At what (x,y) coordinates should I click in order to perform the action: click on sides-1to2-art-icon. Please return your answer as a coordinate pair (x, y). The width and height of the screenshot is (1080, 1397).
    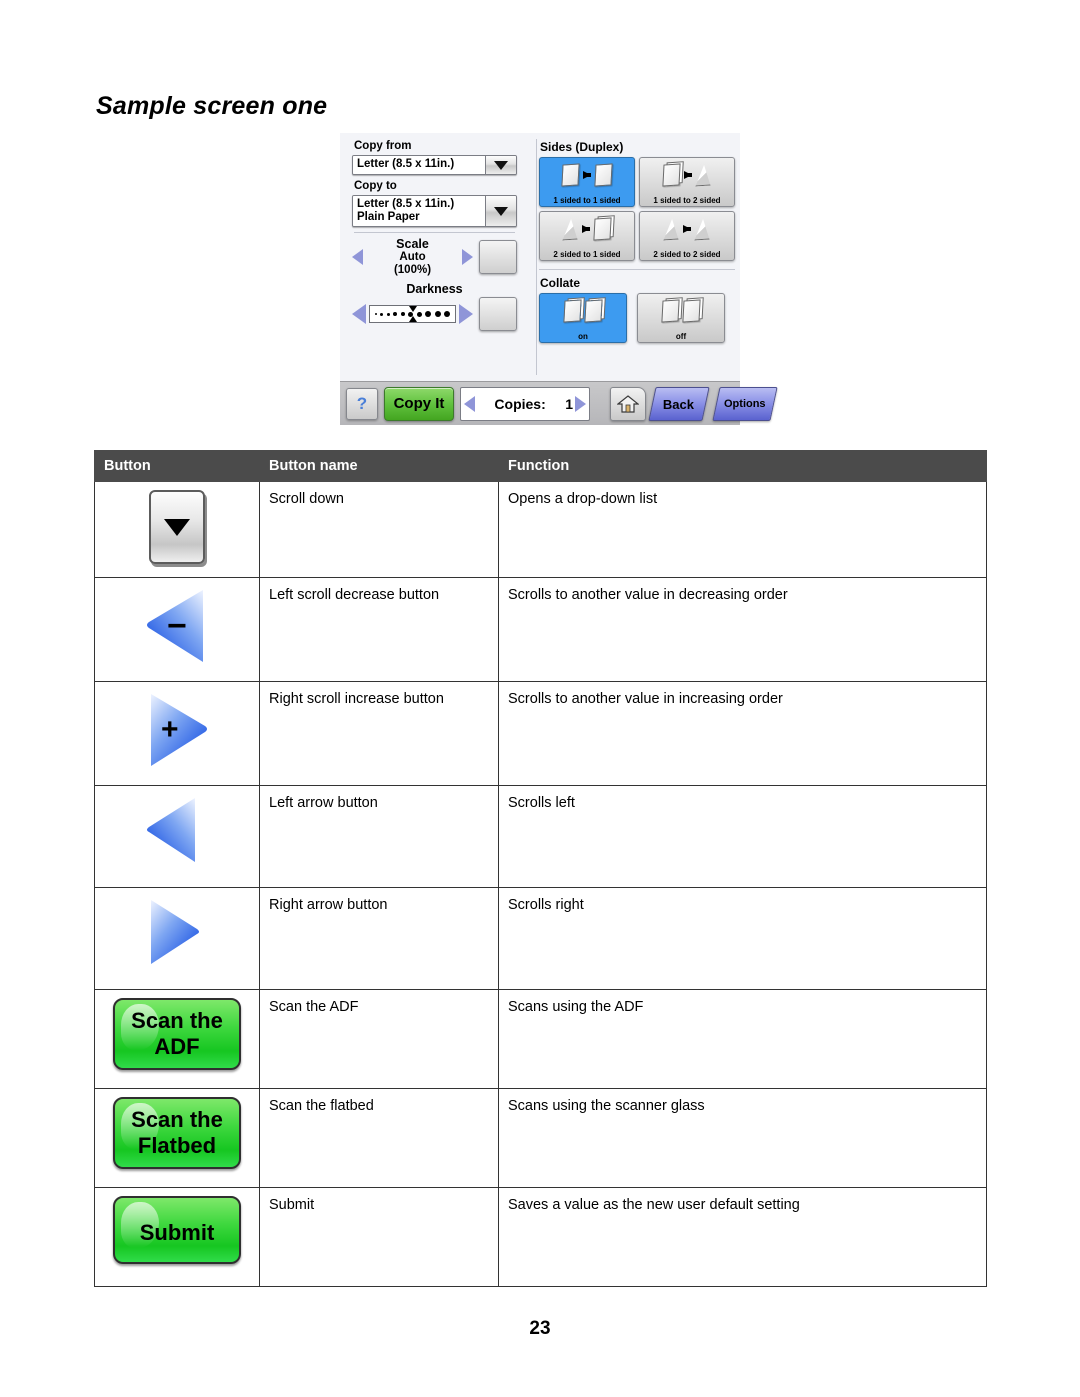
    Looking at the image, I should click on (687, 175).